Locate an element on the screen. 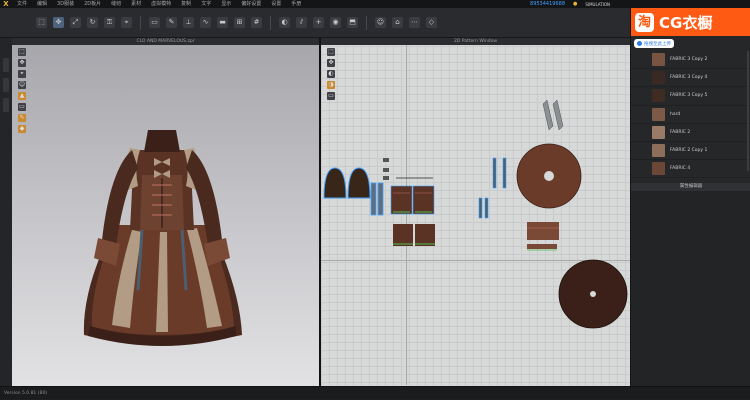 The height and width of the screenshot is (400, 750). fabric-list-item: FABRIC 4 is located at coordinates (690, 169).